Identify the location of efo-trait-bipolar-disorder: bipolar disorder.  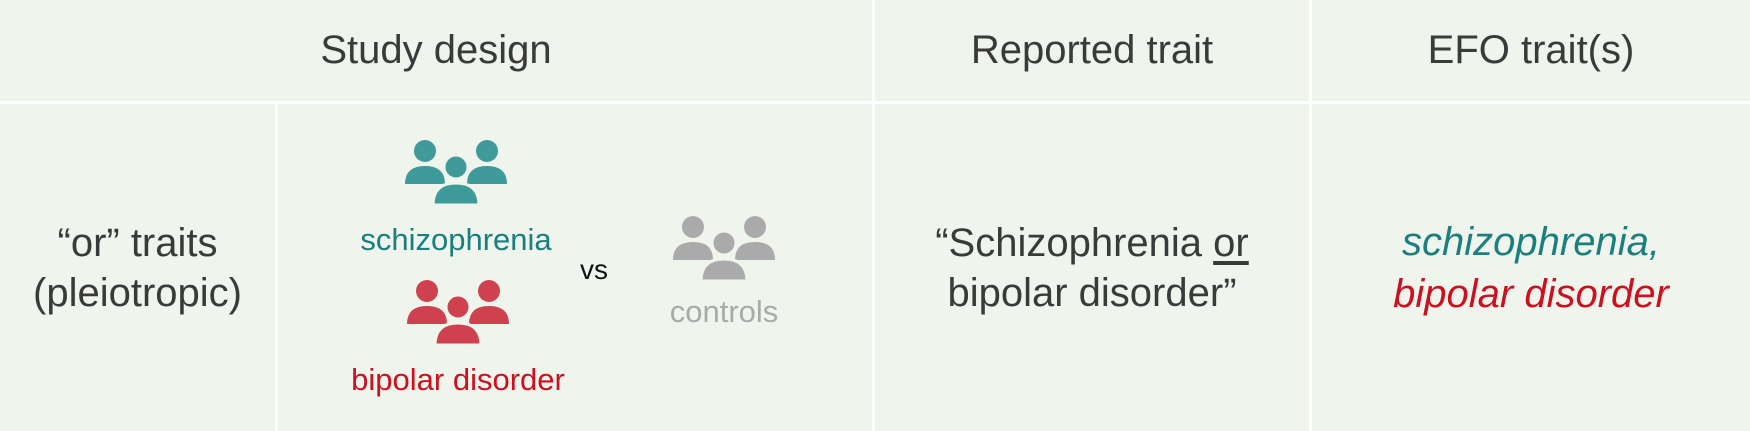
(1531, 293).